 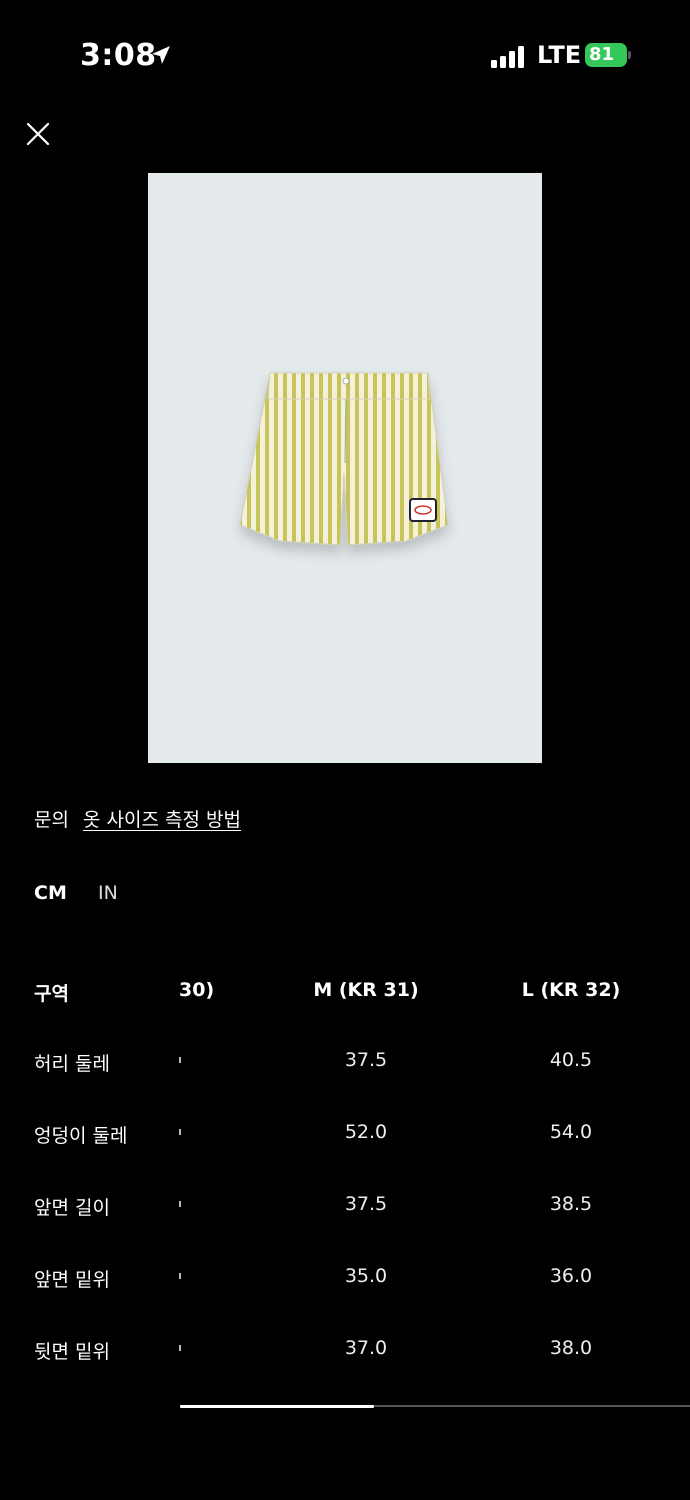 I want to click on table-row: 앞면 밑위 35.0 36.0, so click(x=345, y=1285).